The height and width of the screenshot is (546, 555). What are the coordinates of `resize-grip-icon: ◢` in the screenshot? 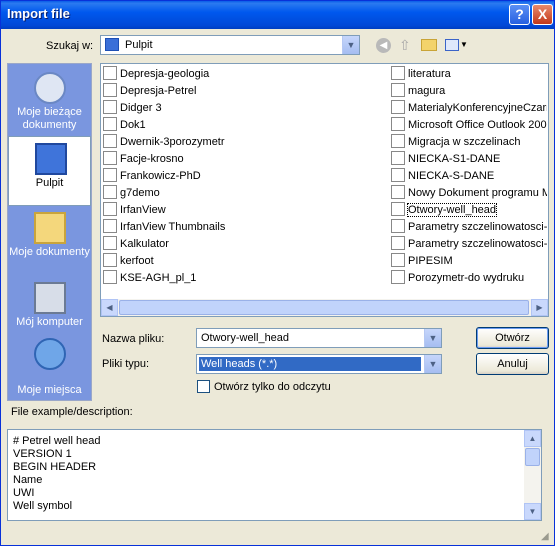 It's located at (545, 536).